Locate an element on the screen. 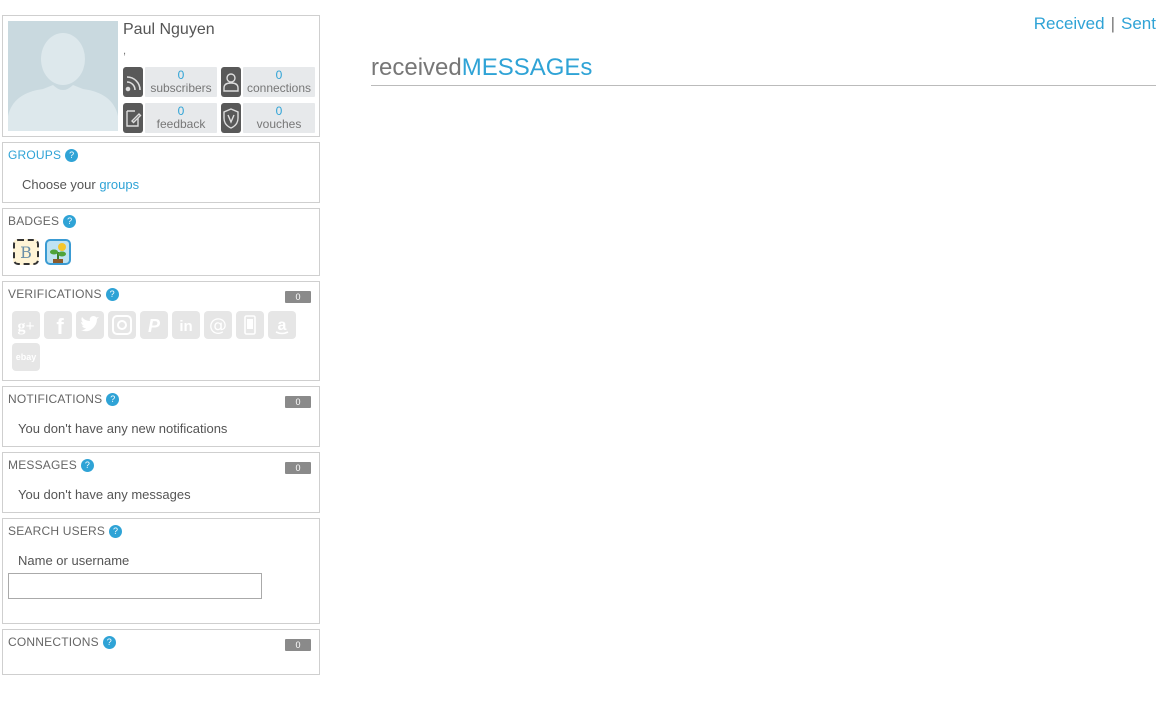 The height and width of the screenshot is (713, 1167). verifications-title: VERIFICATIONS? is located at coordinates (63, 294).